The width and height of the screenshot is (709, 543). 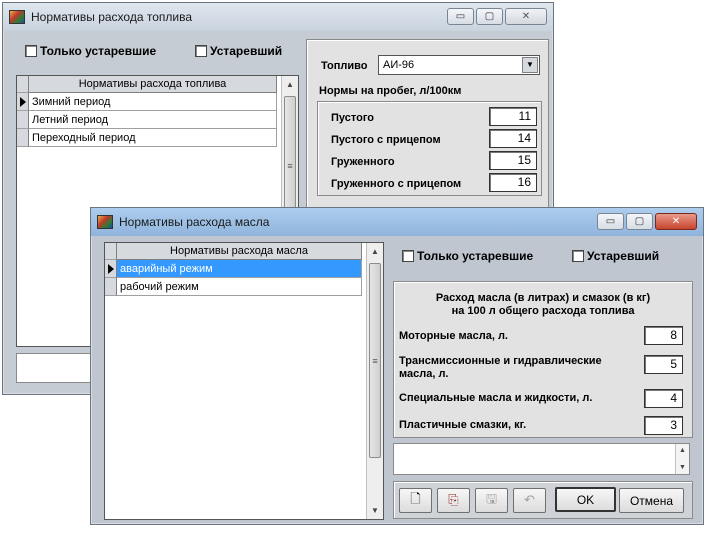 I want to click on norm-value-input: 16, so click(x=513, y=182).